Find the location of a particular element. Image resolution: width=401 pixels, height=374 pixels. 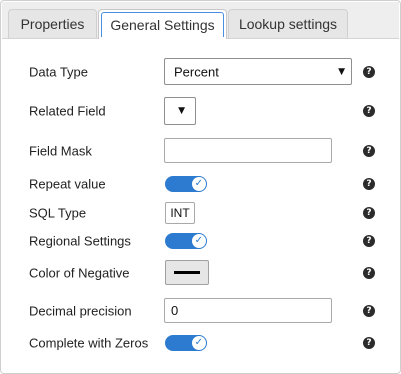

row-decimal-precision: Decimal precision ? is located at coordinates (200, 311).